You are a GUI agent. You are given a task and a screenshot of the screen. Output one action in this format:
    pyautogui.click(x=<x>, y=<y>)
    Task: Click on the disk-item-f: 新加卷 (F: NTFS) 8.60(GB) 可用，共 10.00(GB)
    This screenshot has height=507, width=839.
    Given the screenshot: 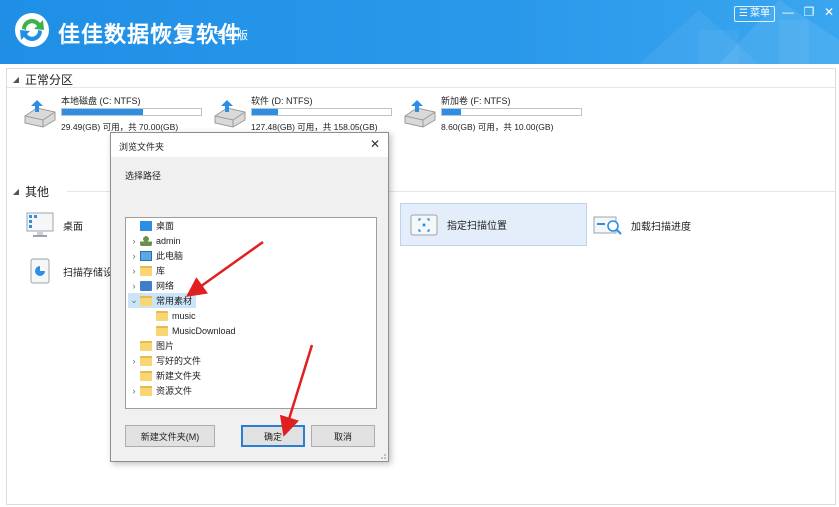 What is the action you would take?
    pyautogui.click(x=498, y=114)
    